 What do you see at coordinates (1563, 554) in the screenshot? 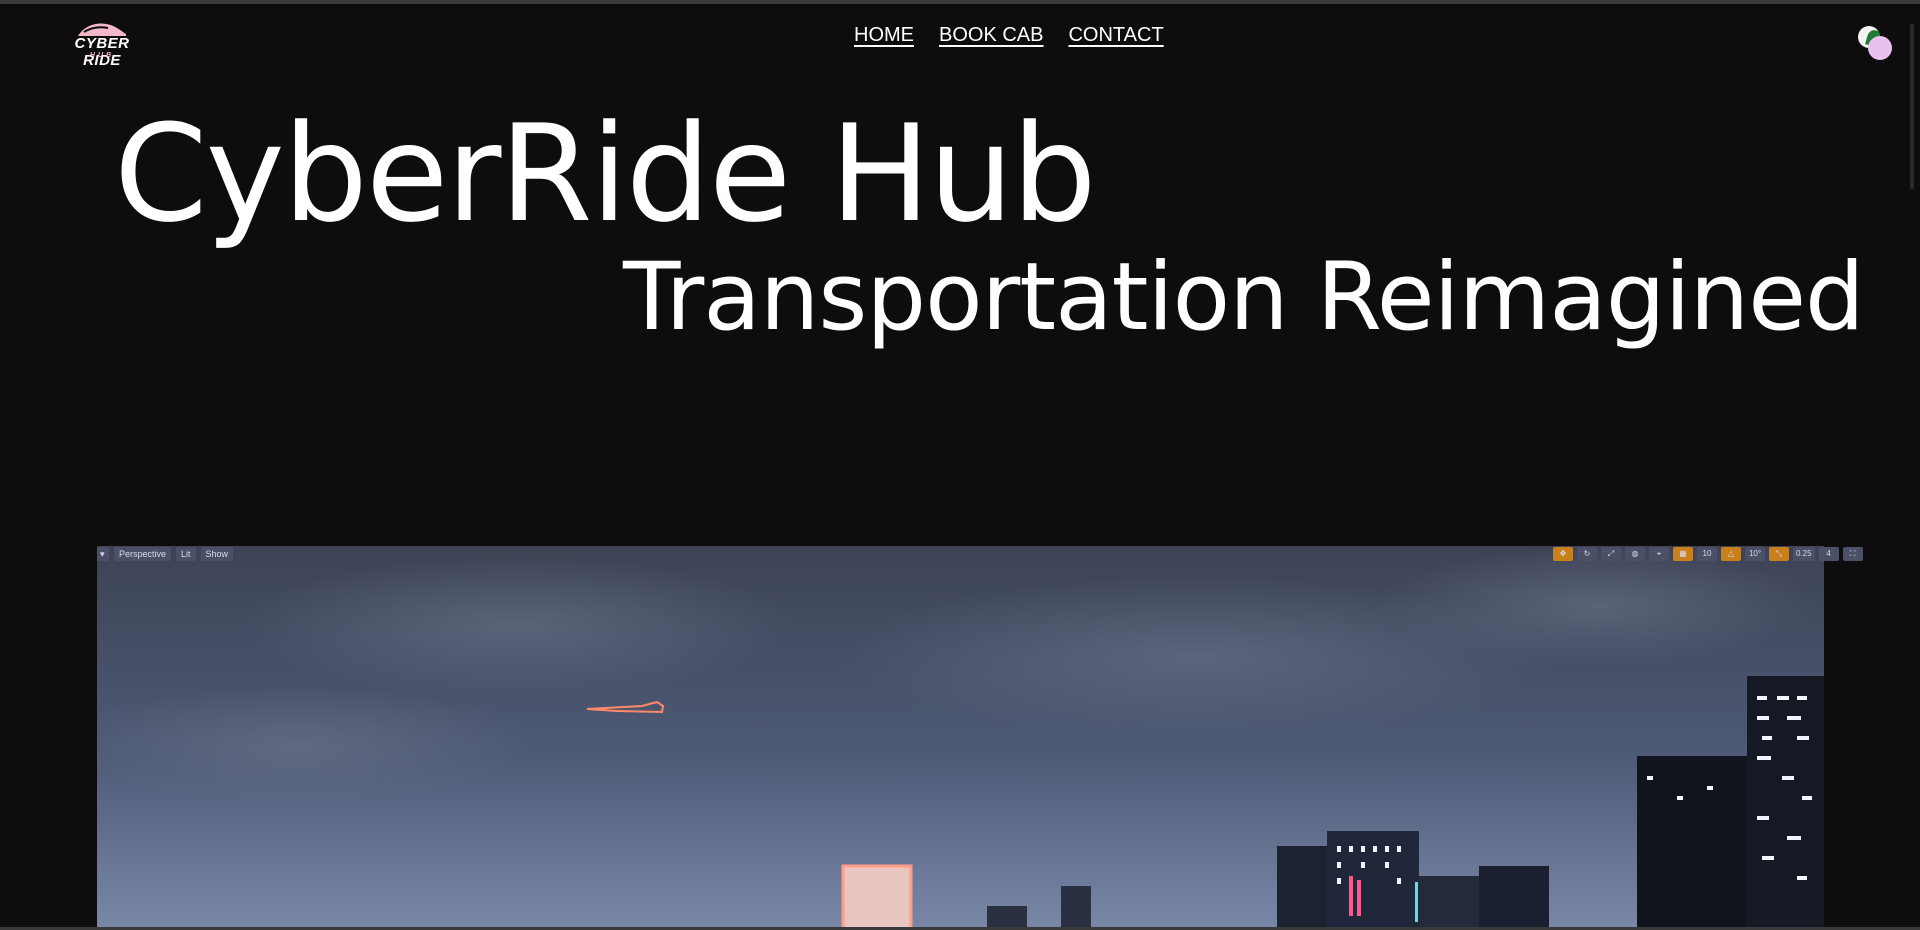
I see `transform-icon: ✥` at bounding box center [1563, 554].